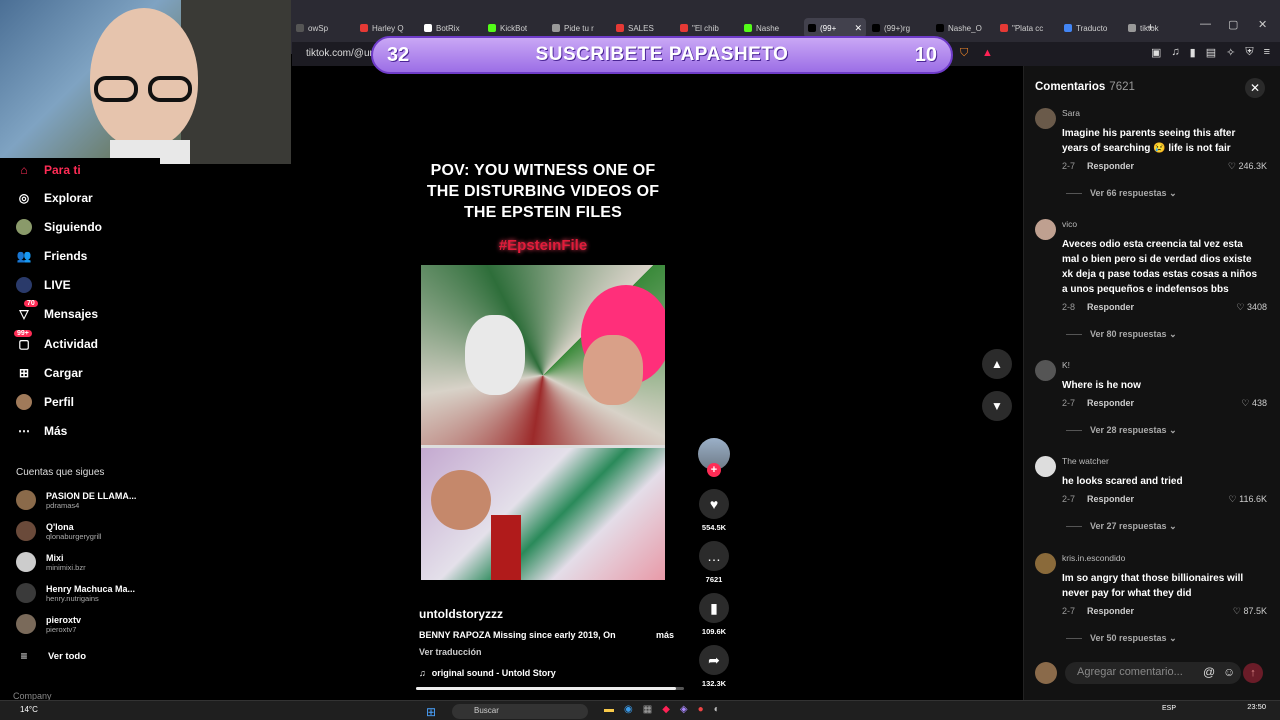 The width and height of the screenshot is (1280, 720). I want to click on following-item: Henry Machuca Ma... henry.nutrigains, so click(75, 593).